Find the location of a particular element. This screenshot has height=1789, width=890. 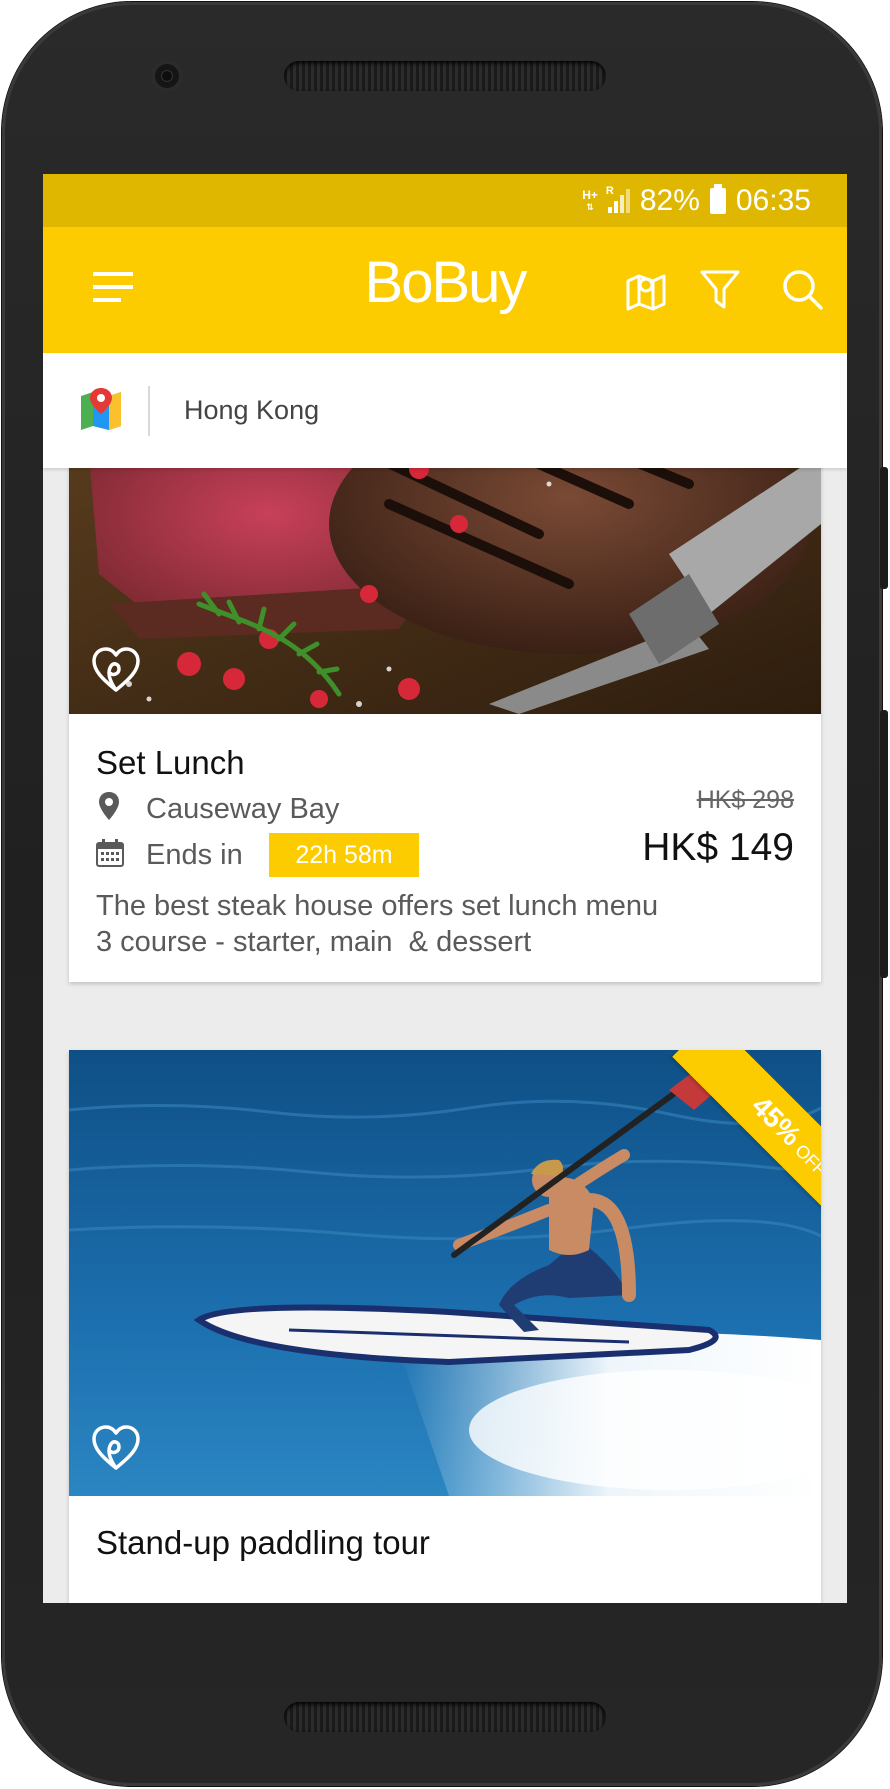

deal-title: Stand-up paddling tour is located at coordinates (263, 1542).